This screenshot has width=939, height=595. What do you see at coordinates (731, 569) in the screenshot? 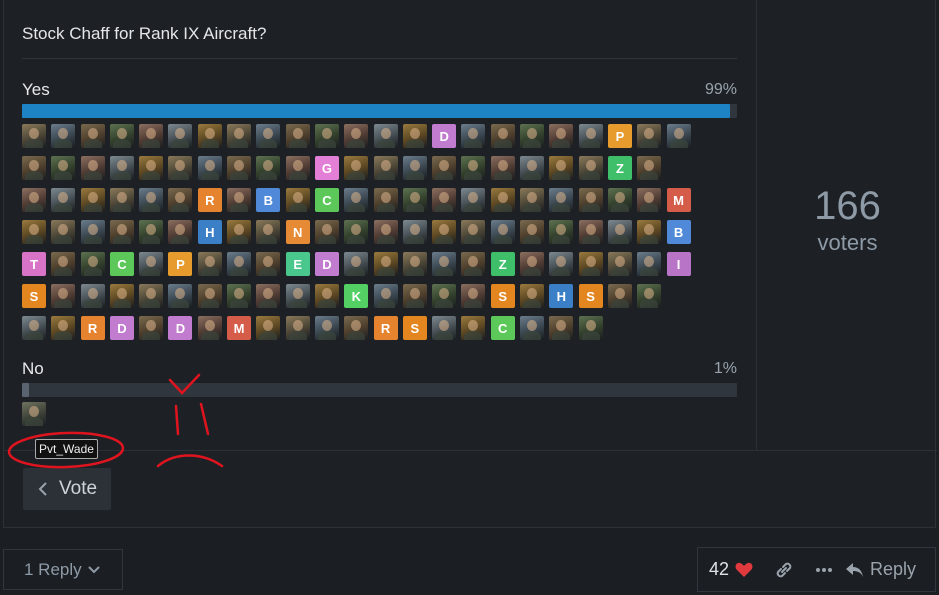
I see `like-button: 42` at bounding box center [731, 569].